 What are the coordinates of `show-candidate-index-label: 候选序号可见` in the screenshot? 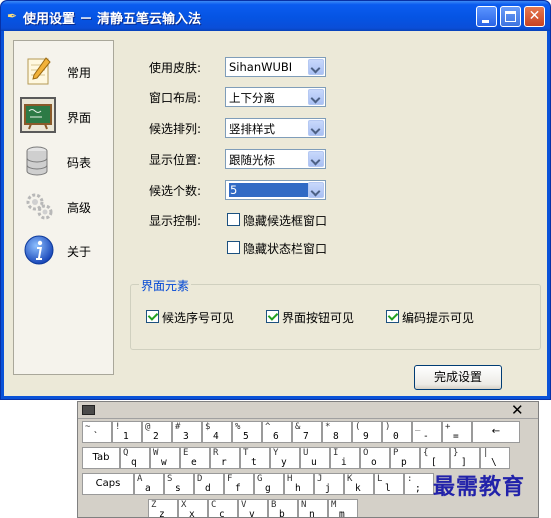 It's located at (198, 317).